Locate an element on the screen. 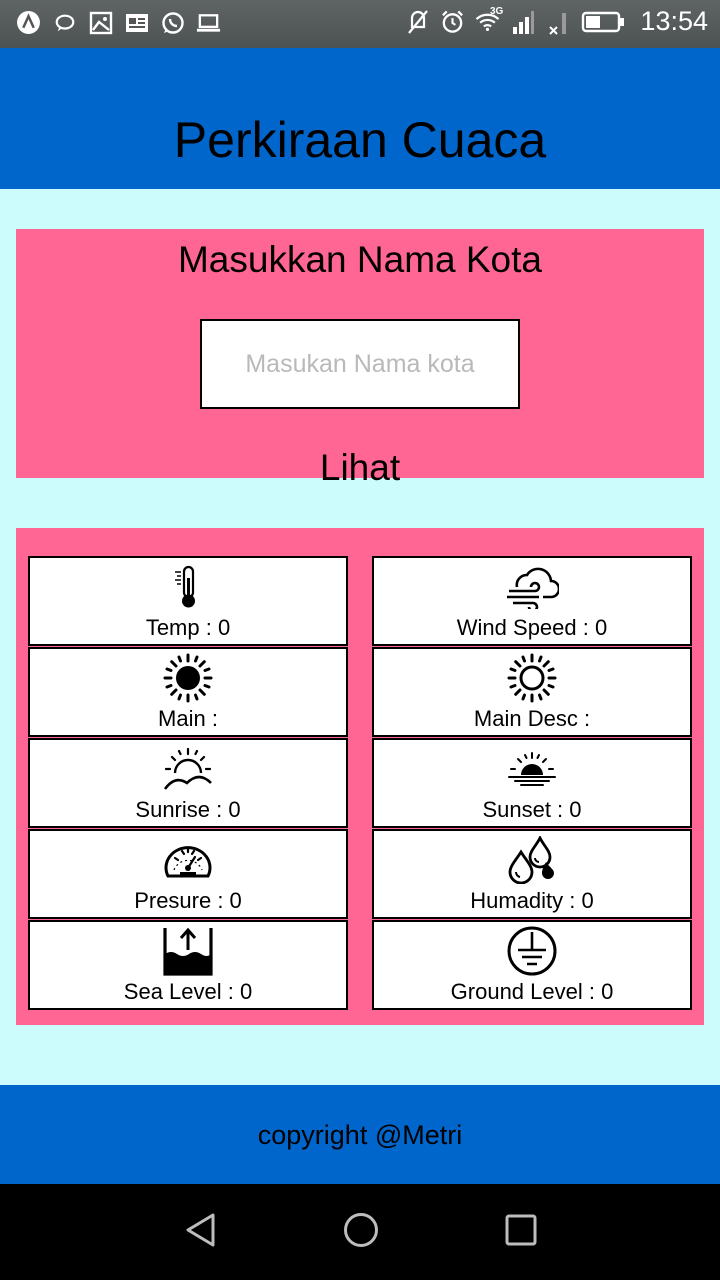 Image resolution: width=720 pixels, height=1280 pixels. sunset-card: Sunset : 0 is located at coordinates (532, 783).